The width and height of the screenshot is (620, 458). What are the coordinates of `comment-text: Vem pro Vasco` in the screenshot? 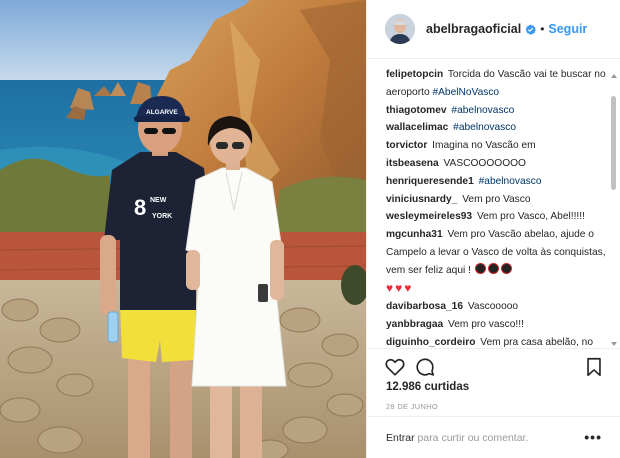 It's located at (496, 199).